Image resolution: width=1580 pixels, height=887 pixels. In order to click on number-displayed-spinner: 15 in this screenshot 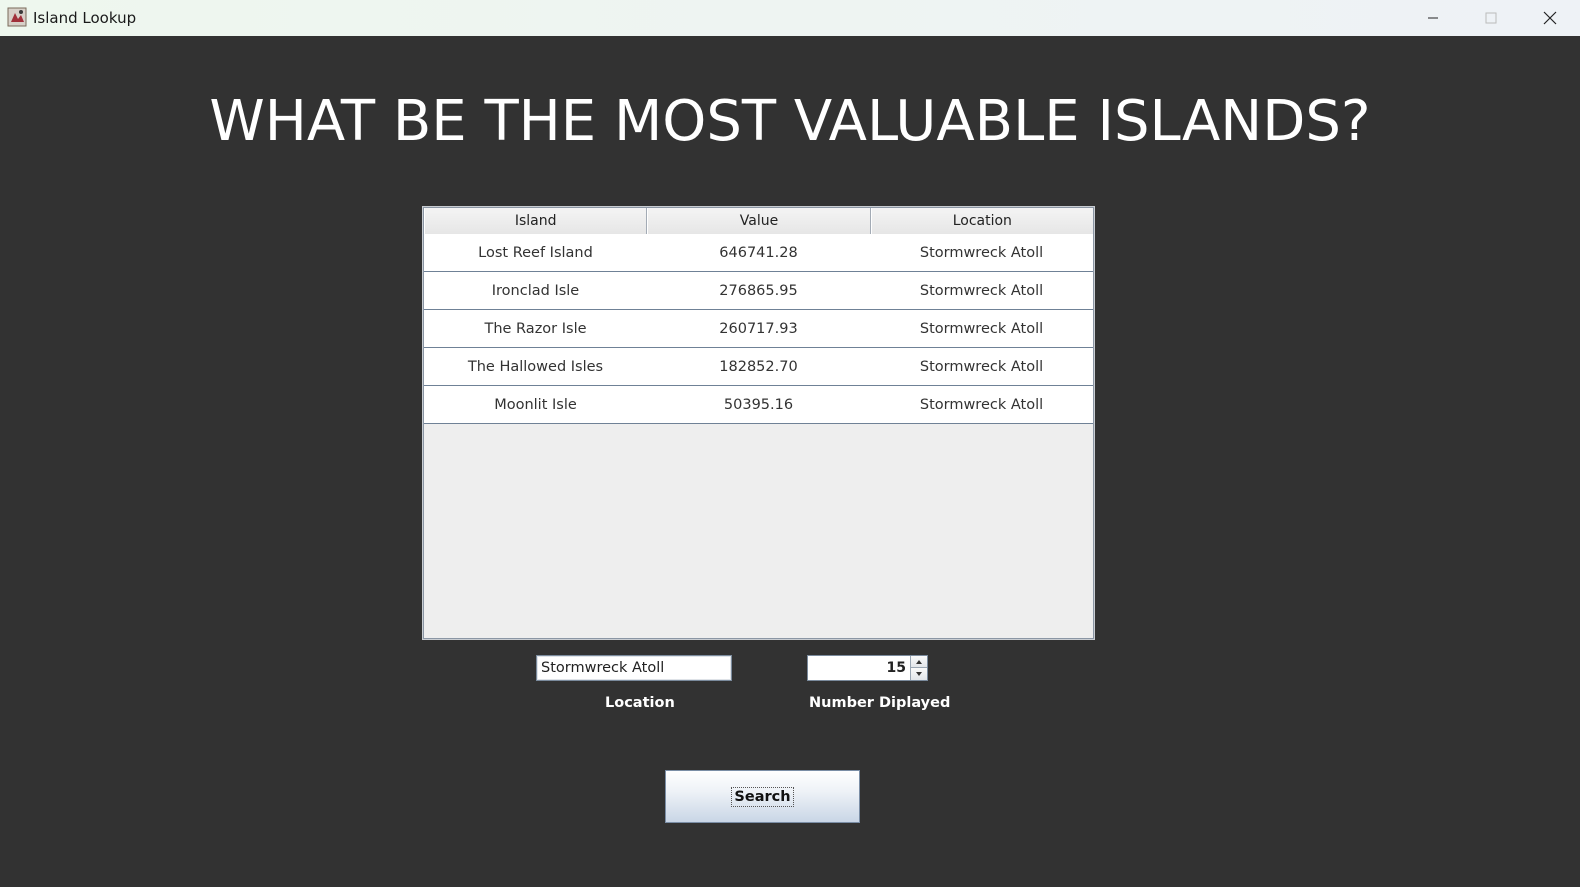, I will do `click(867, 668)`.